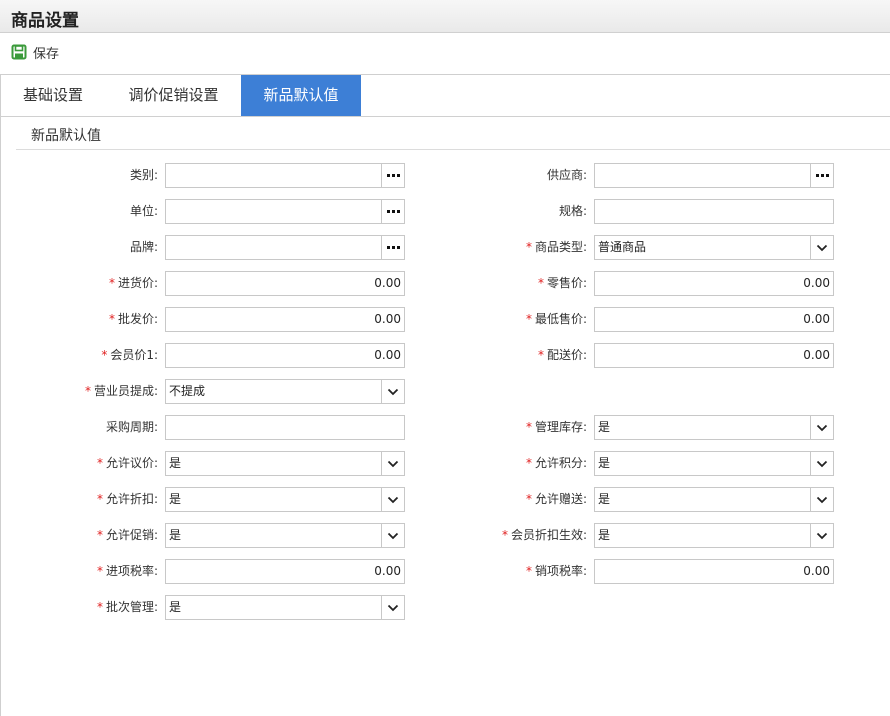  I want to click on purchase-cycle-input, so click(285, 427).